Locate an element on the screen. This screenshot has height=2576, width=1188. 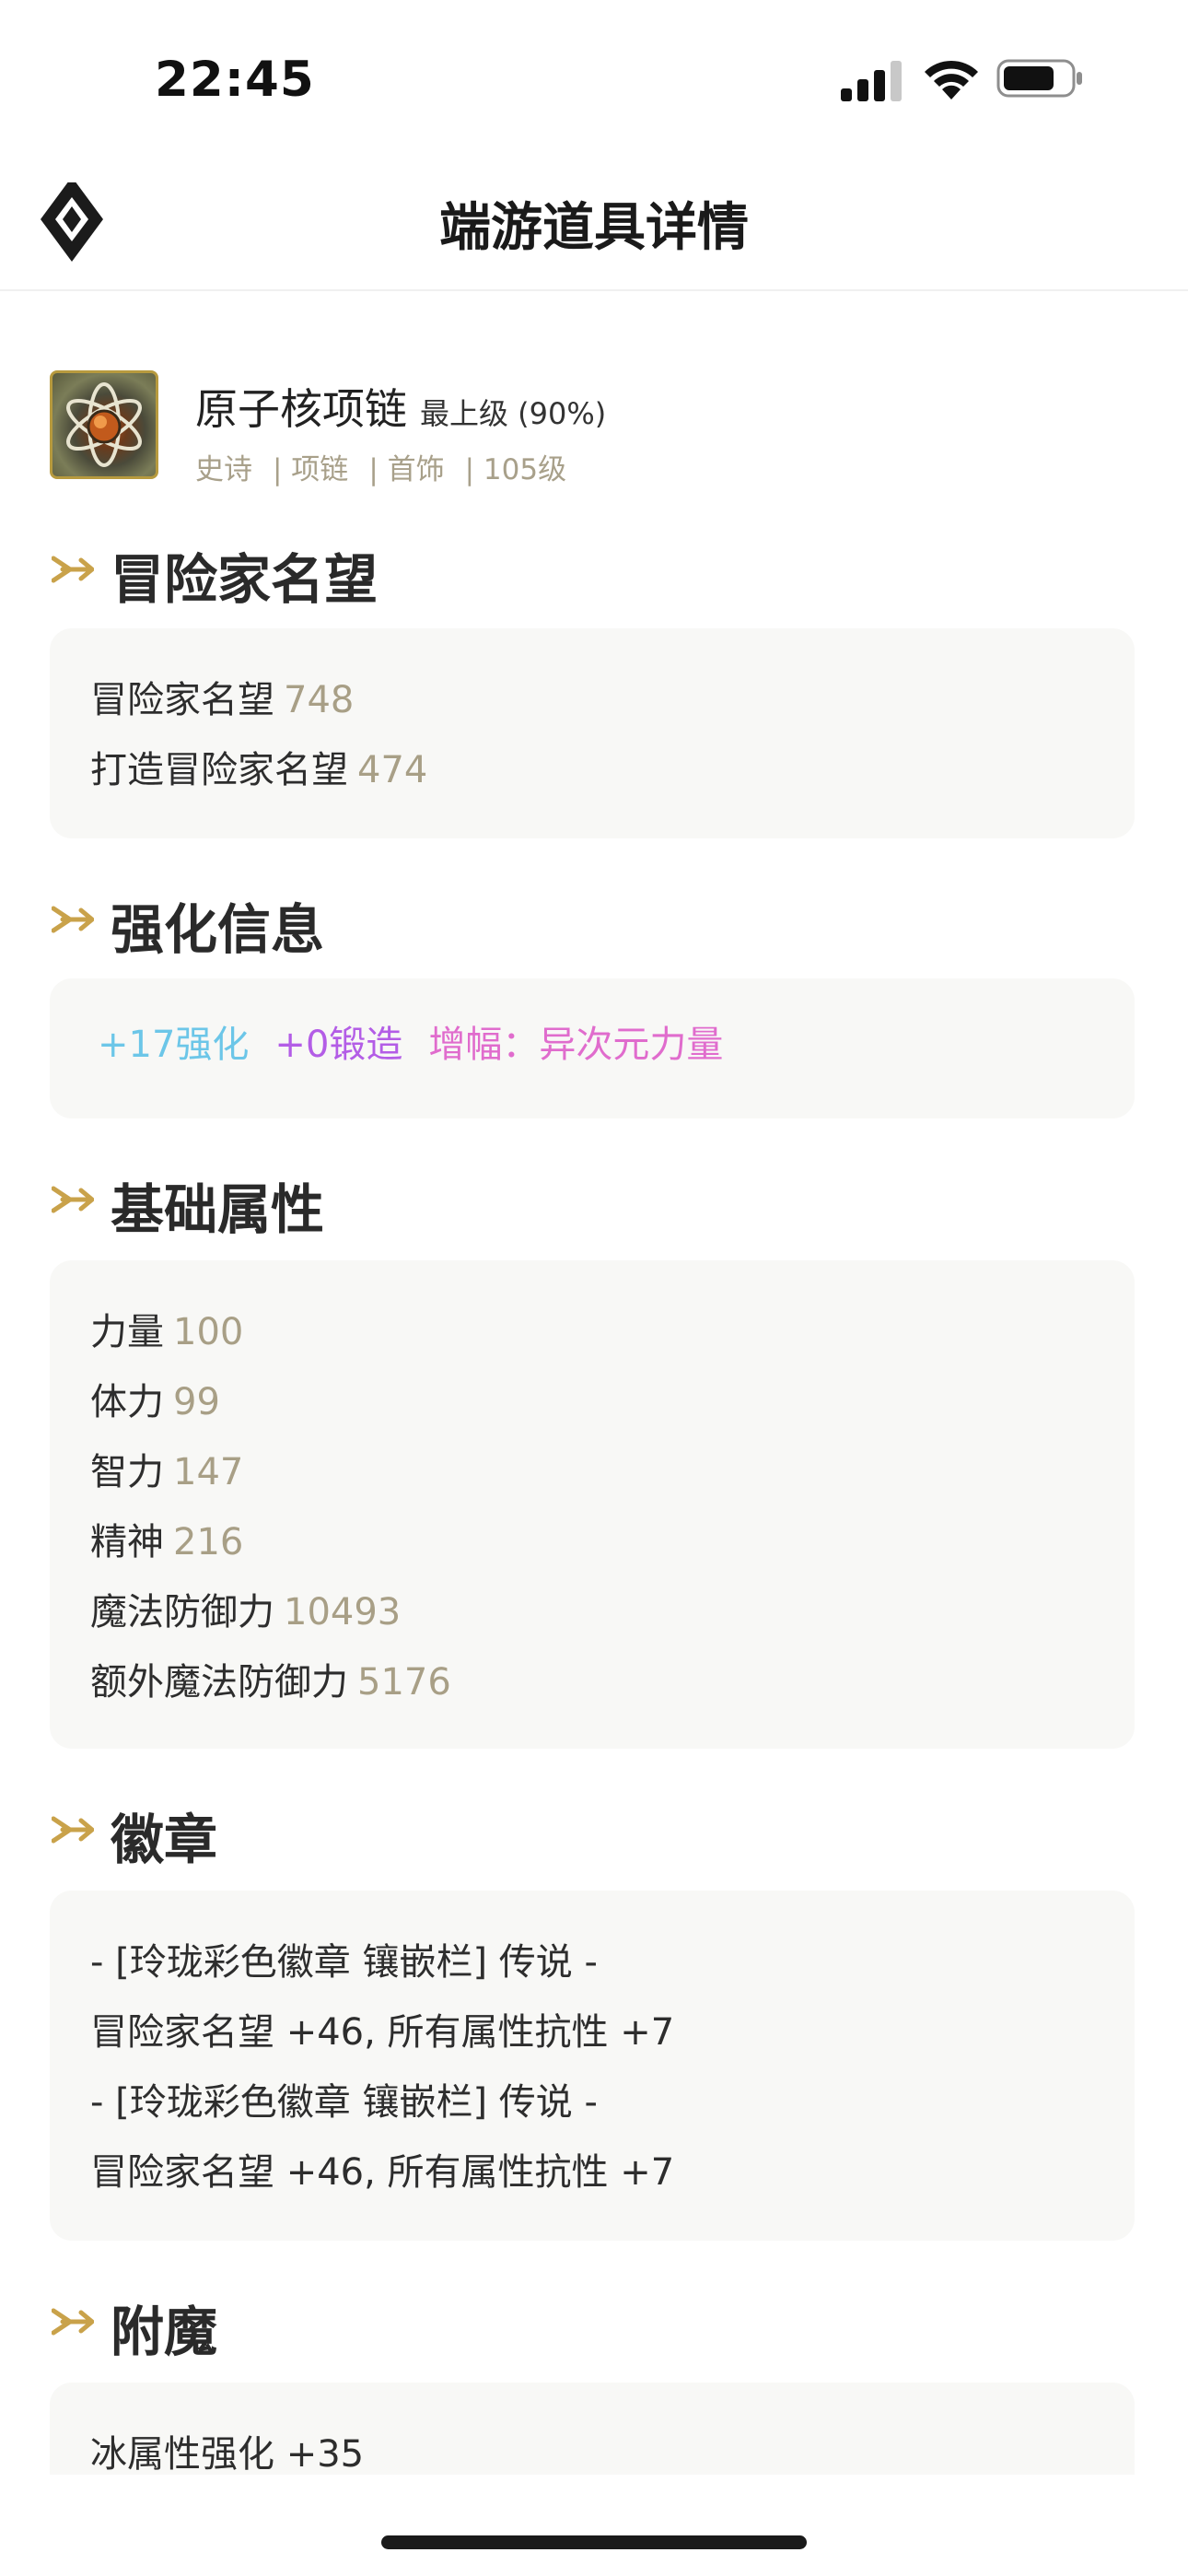
stat-label: 冒险家名望 is located at coordinates (182, 700).